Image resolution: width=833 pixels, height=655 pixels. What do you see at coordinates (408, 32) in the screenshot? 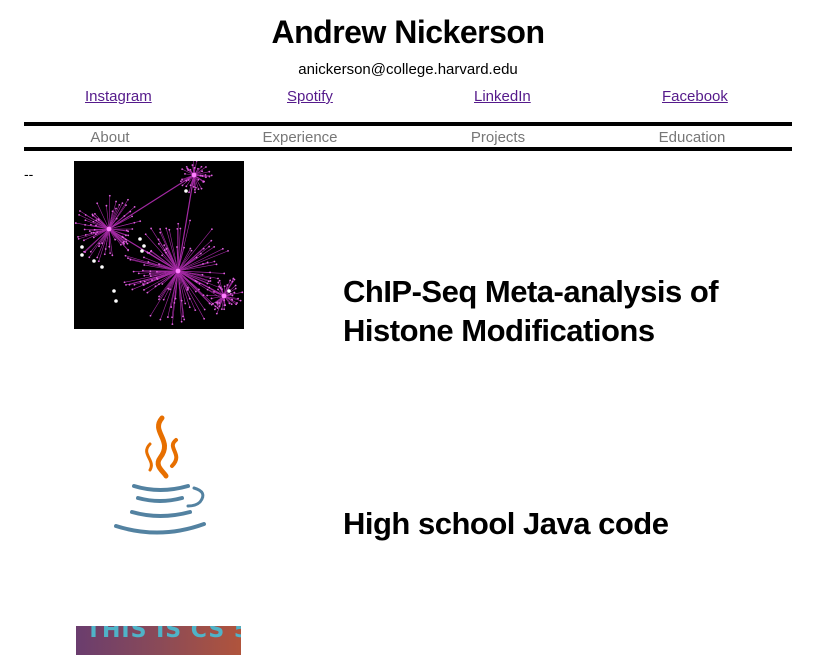
I see `site-title: Andrew Nickerson` at bounding box center [408, 32].